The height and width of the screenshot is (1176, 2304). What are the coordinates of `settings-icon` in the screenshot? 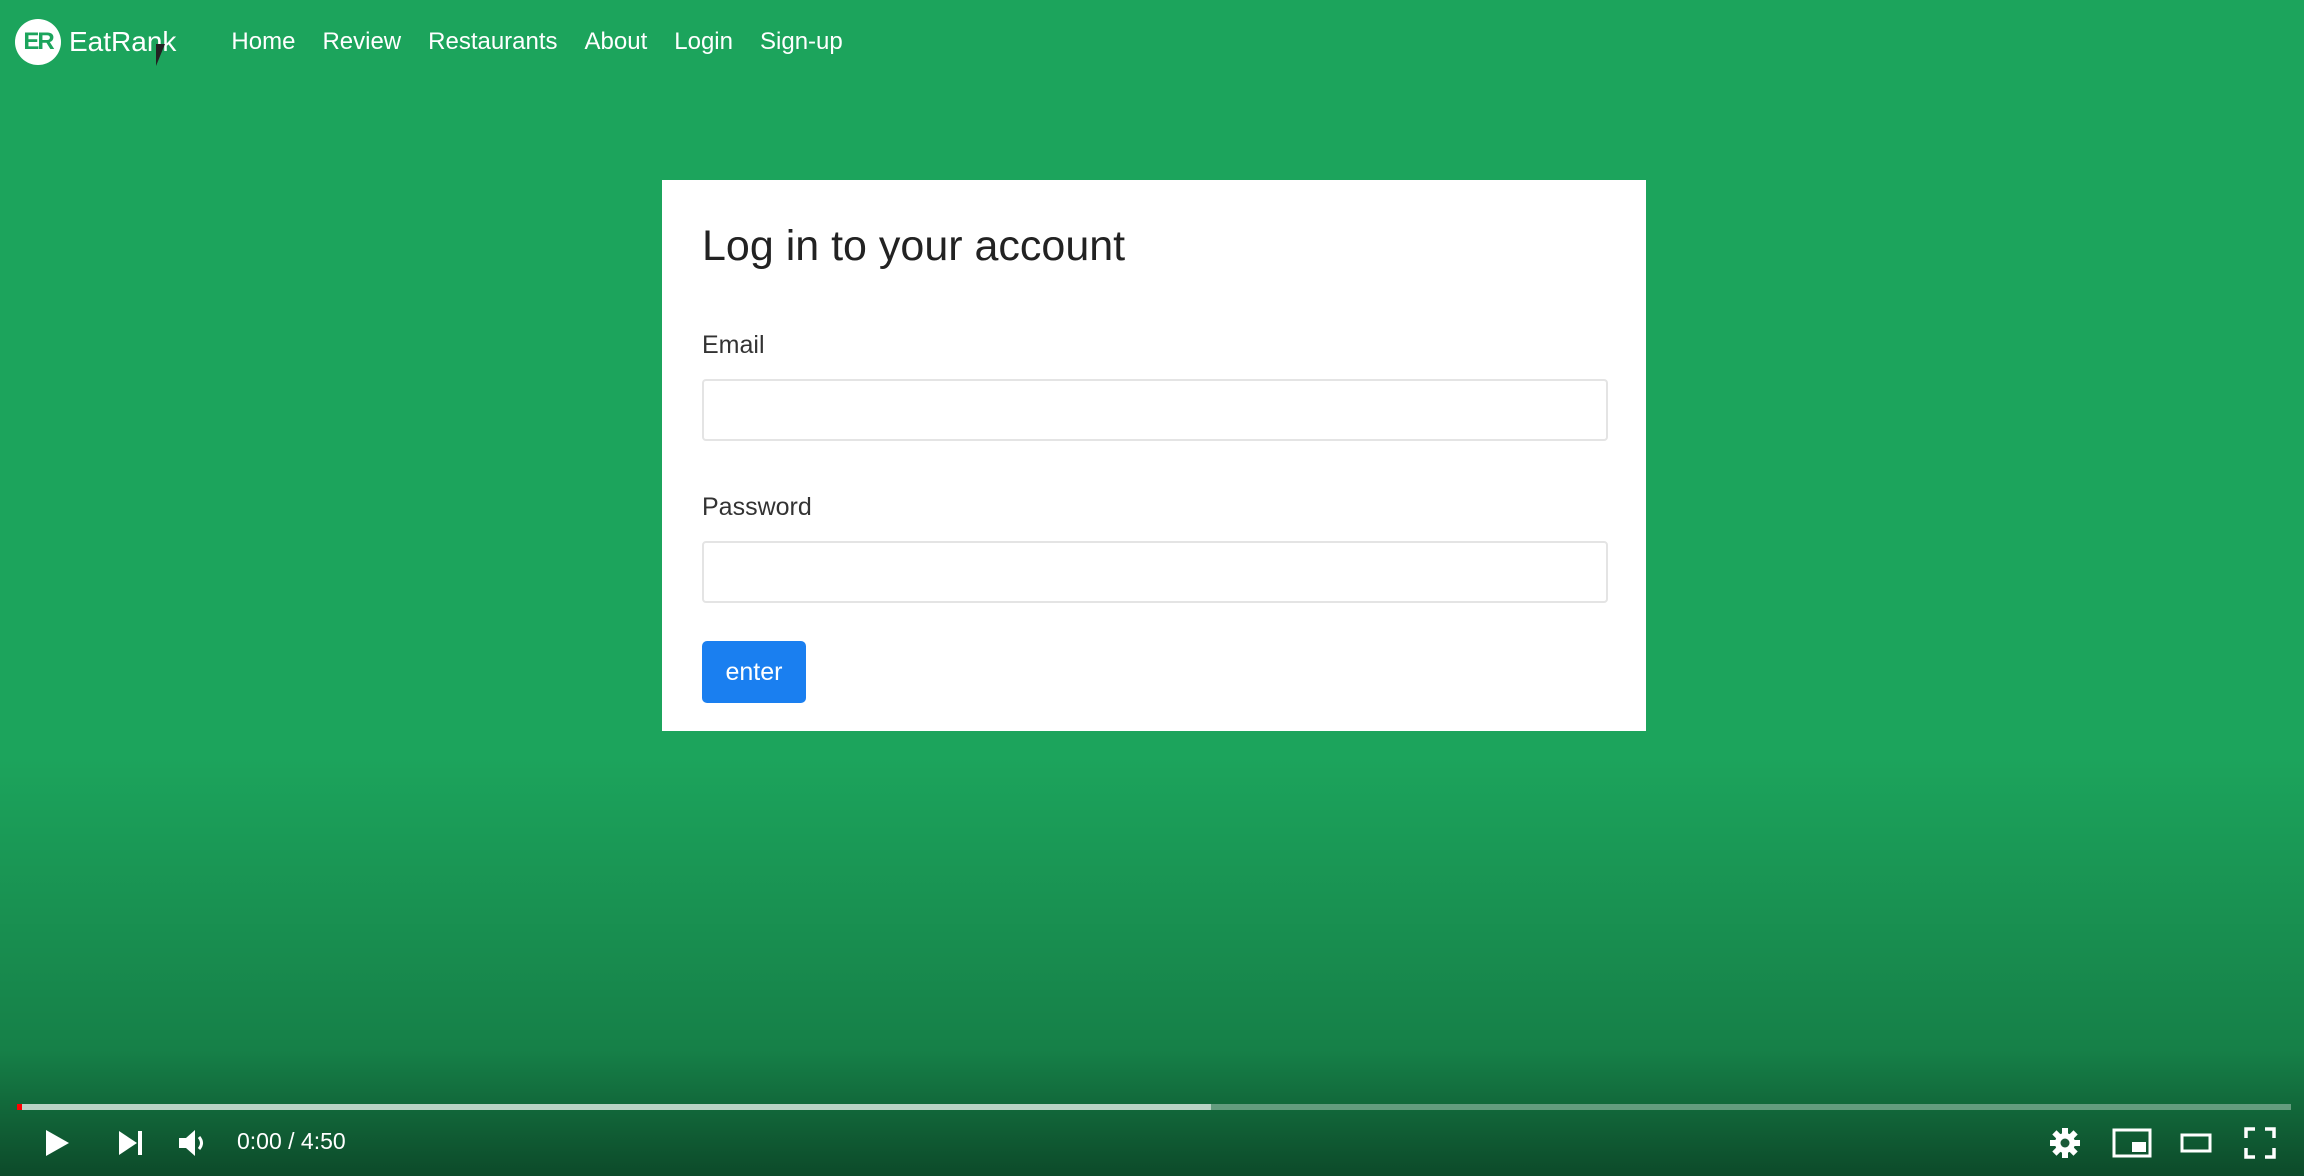 It's located at (2065, 1143).